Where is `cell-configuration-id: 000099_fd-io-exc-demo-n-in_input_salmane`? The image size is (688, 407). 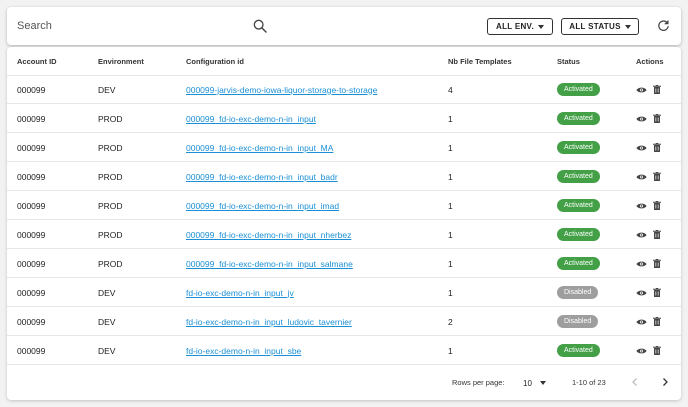
cell-configuration-id: 000099_fd-io-exc-demo-n-in_input_salmane is located at coordinates (269, 263).